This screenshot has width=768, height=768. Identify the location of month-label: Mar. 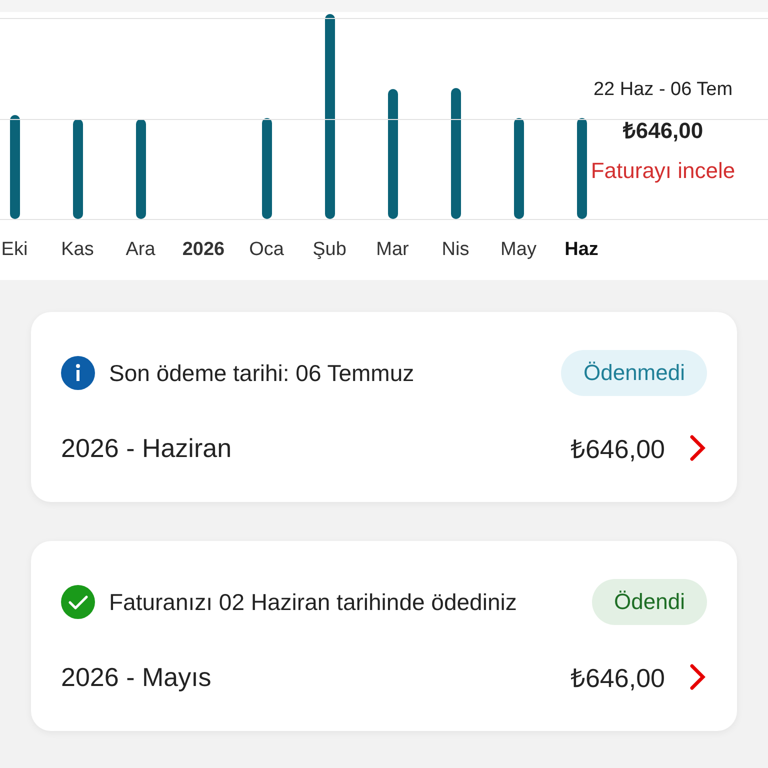
(392, 250).